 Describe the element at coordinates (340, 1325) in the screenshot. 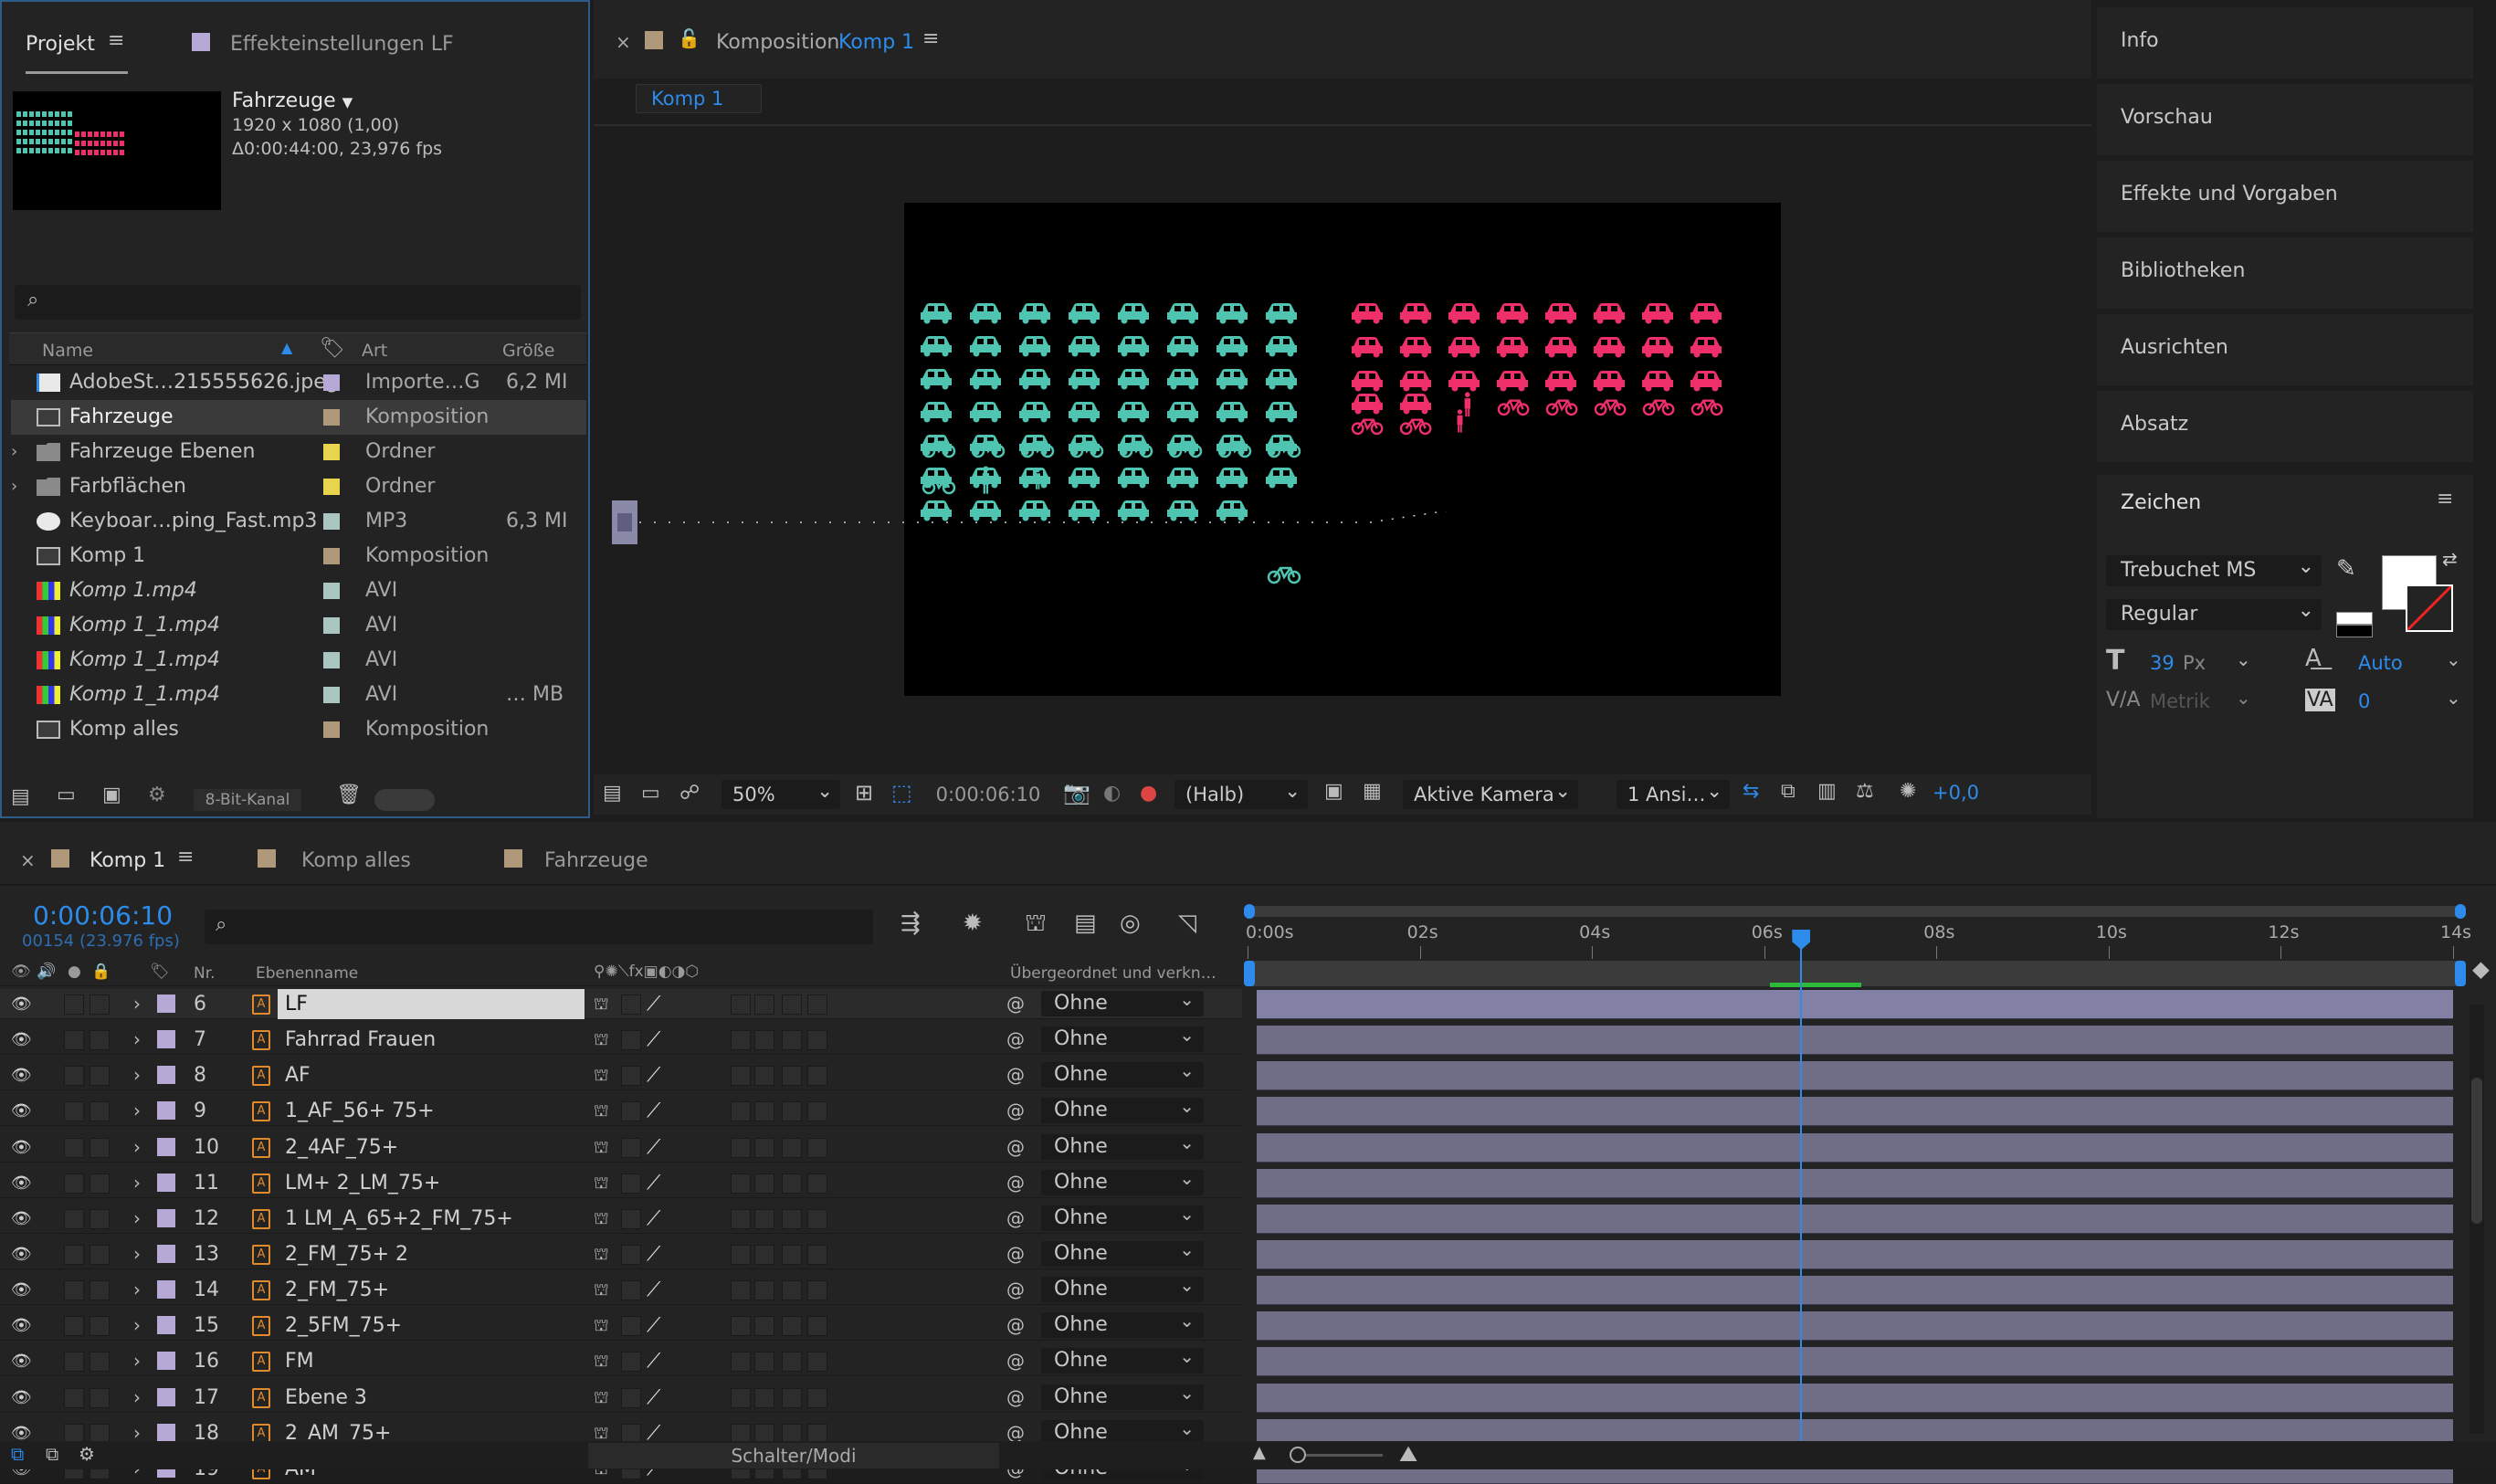

I see `layer-name: 2_5FM_75+` at that location.